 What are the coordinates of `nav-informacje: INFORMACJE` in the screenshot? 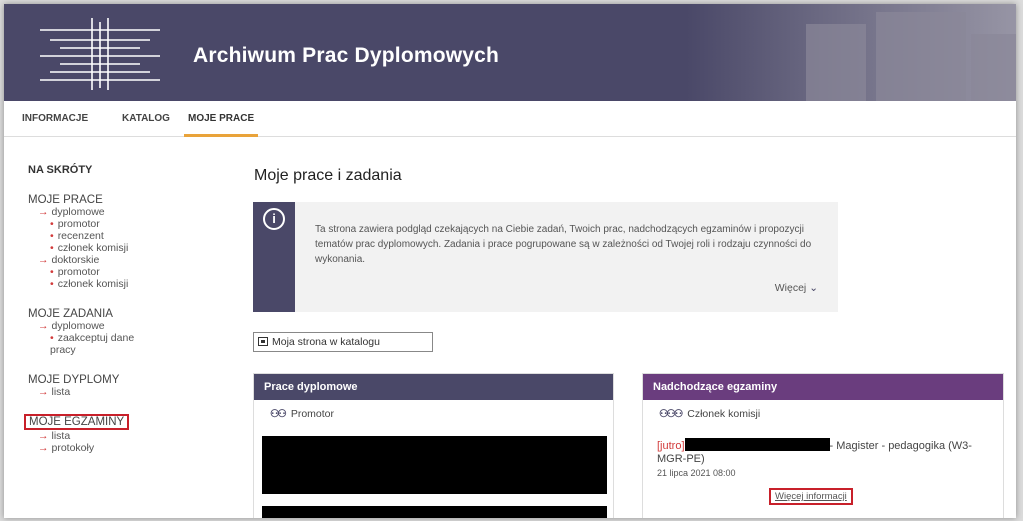 It's located at (55, 119).